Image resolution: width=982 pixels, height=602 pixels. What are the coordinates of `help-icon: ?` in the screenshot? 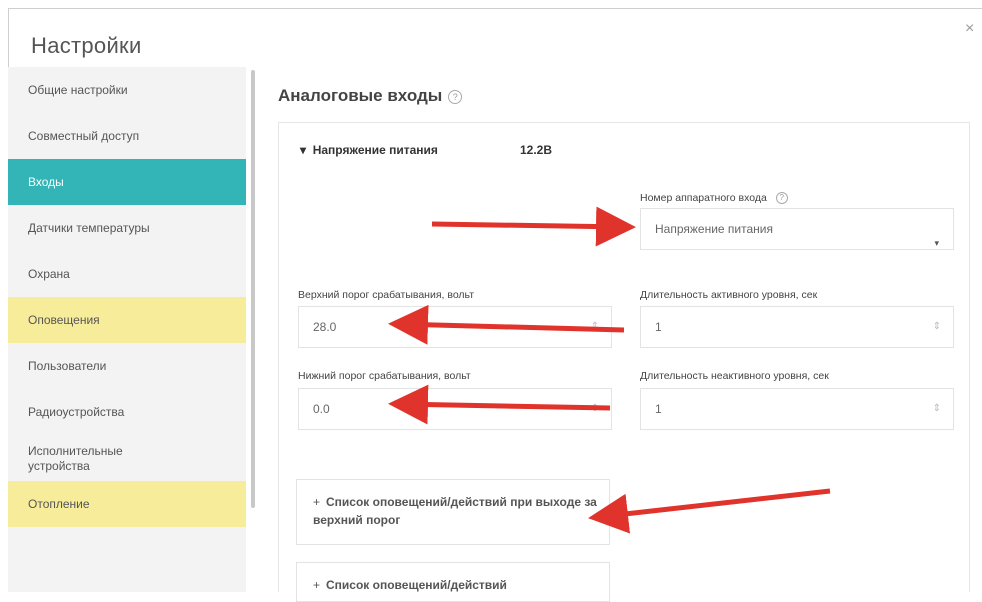 It's located at (455, 96).